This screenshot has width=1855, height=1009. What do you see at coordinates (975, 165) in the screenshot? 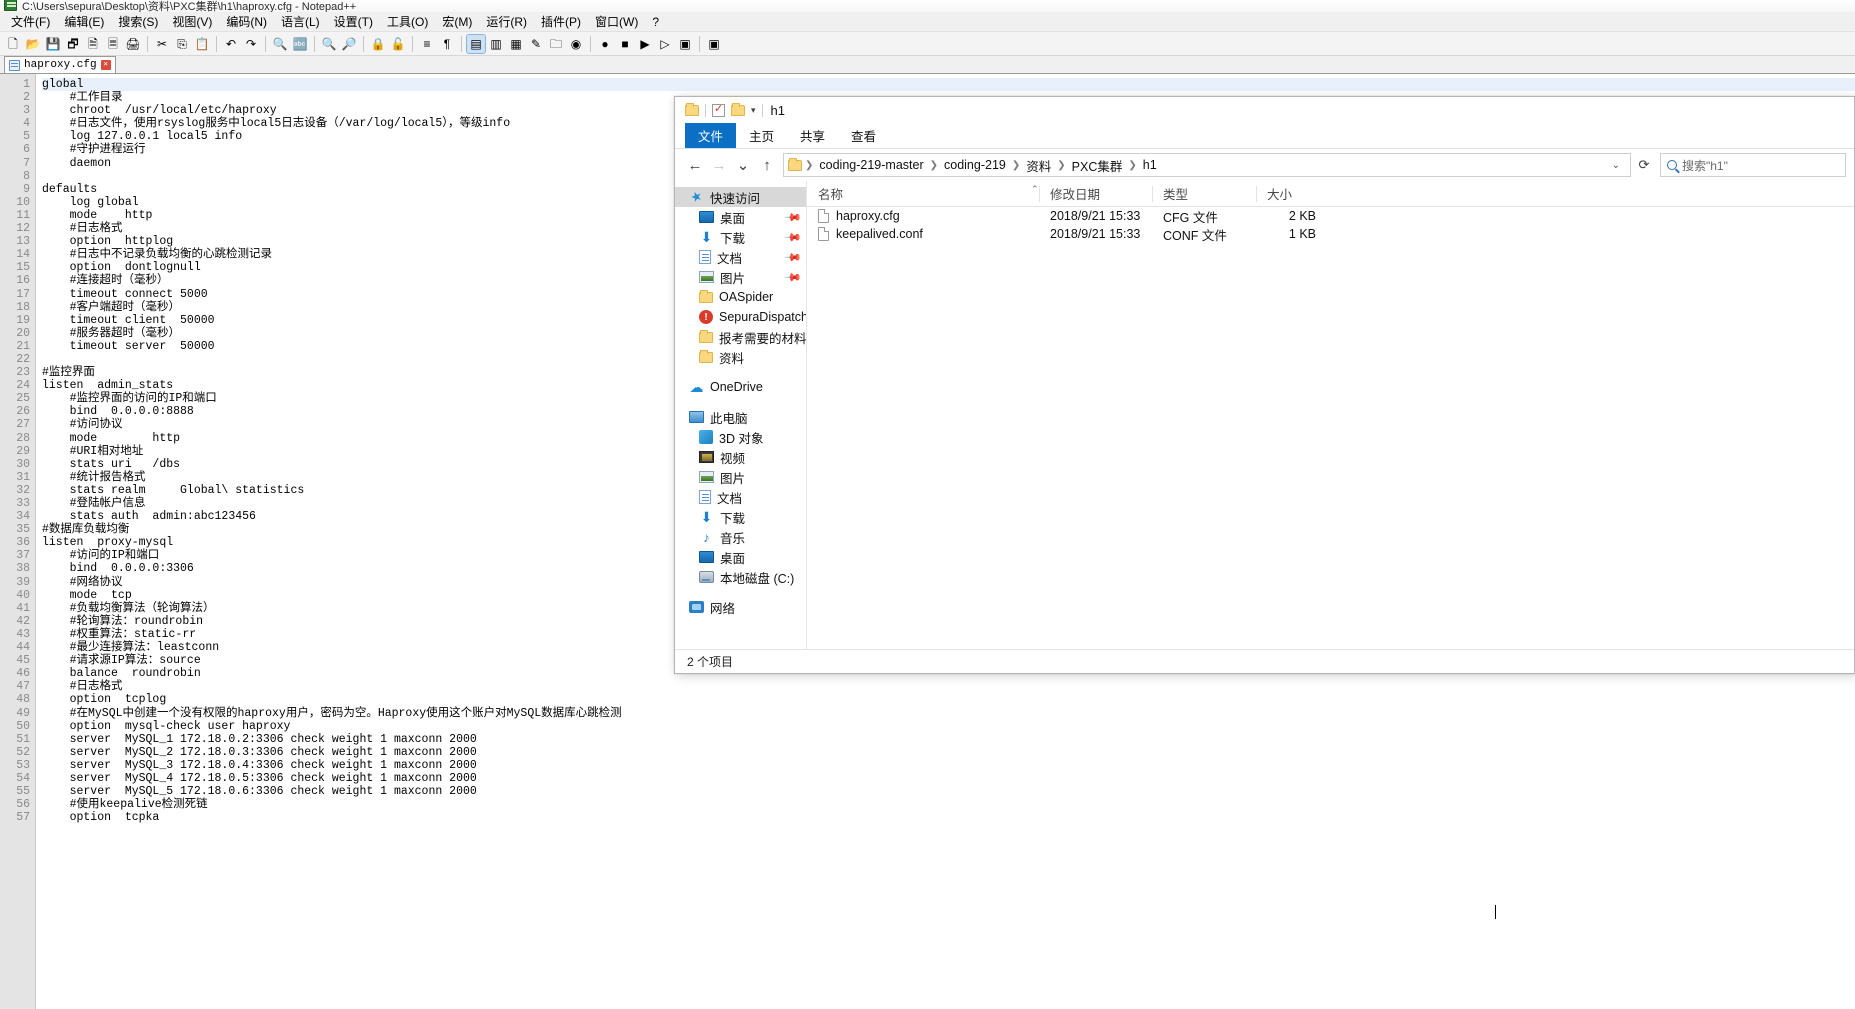
I see `breadcrumb-coding-219: coding-219` at bounding box center [975, 165].